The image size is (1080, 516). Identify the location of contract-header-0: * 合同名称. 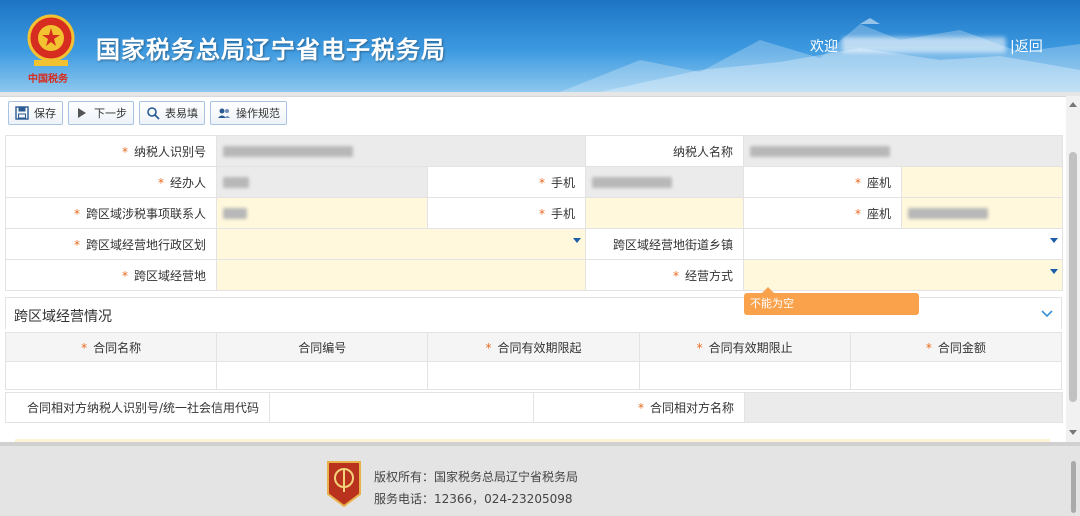
(111, 347).